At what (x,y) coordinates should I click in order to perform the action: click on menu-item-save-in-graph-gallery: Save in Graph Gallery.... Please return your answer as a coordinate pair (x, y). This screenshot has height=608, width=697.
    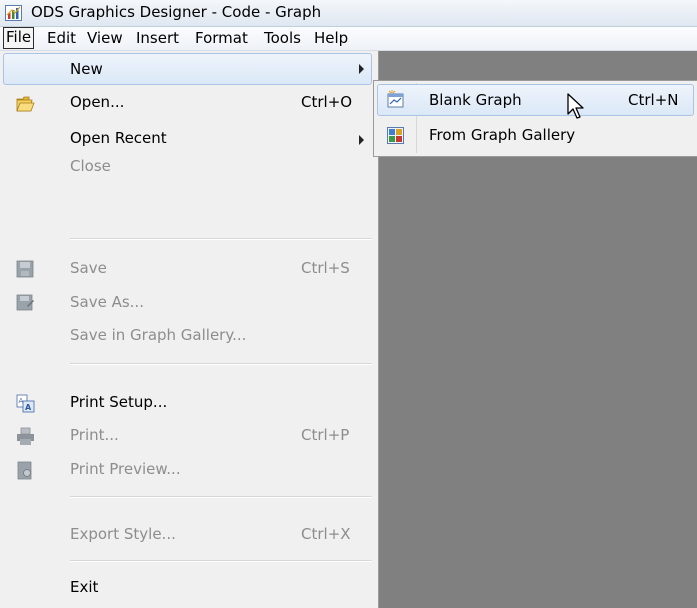
    Looking at the image, I should click on (187, 336).